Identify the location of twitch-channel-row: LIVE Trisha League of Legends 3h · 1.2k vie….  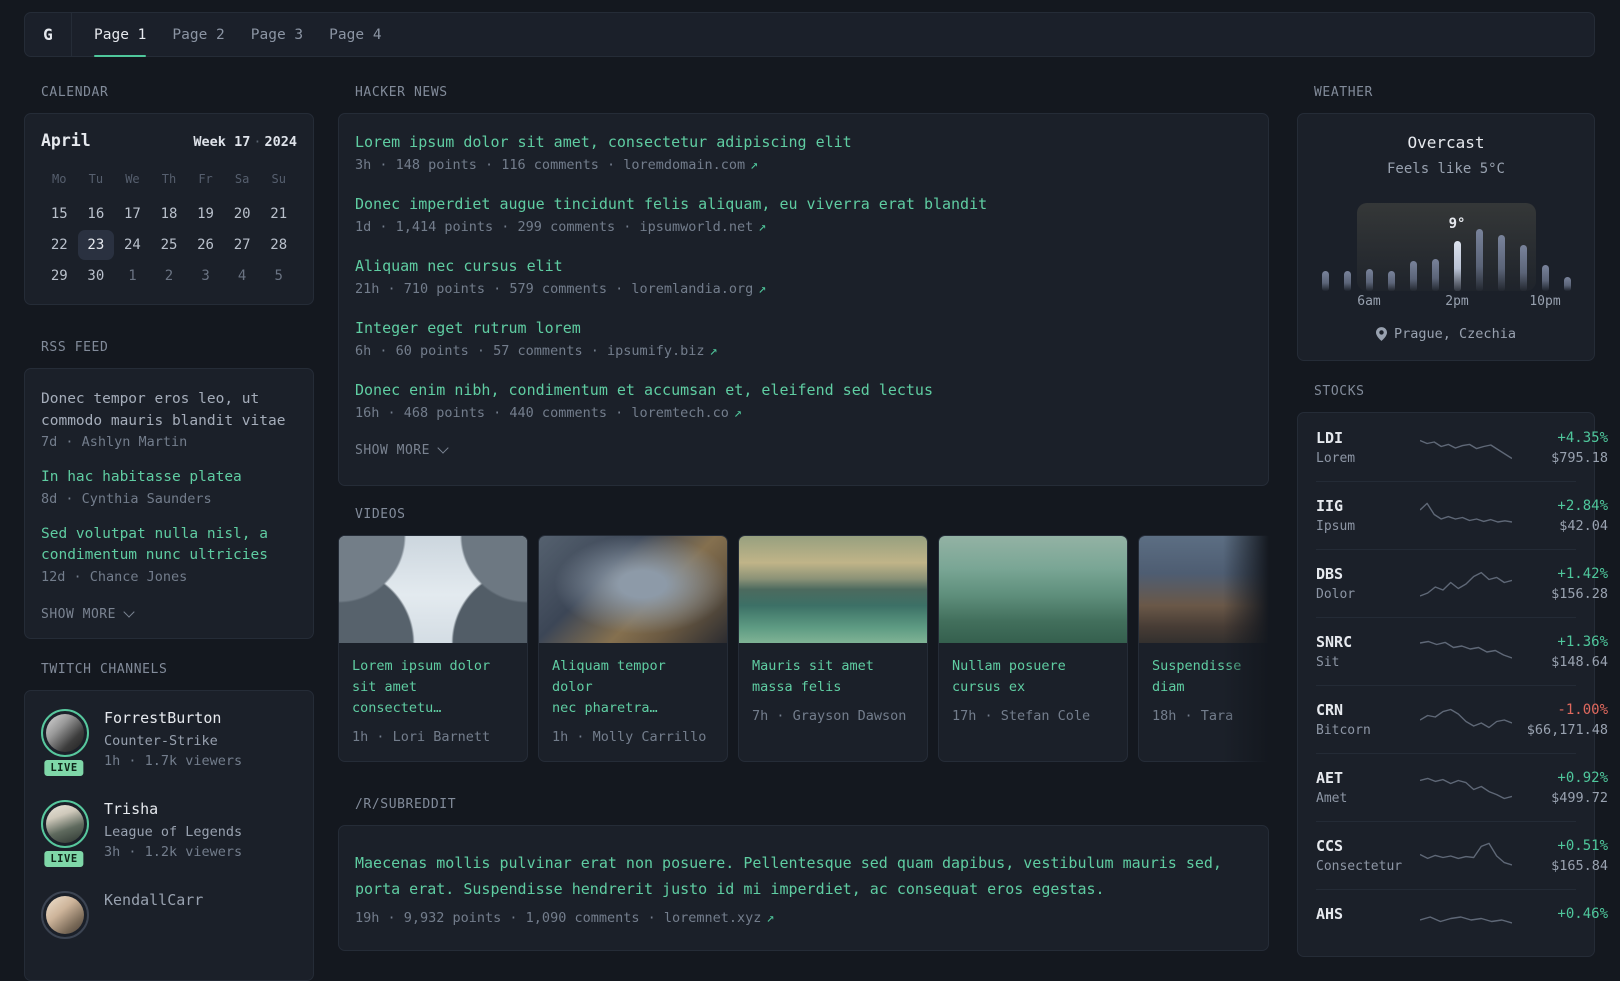
(169, 834).